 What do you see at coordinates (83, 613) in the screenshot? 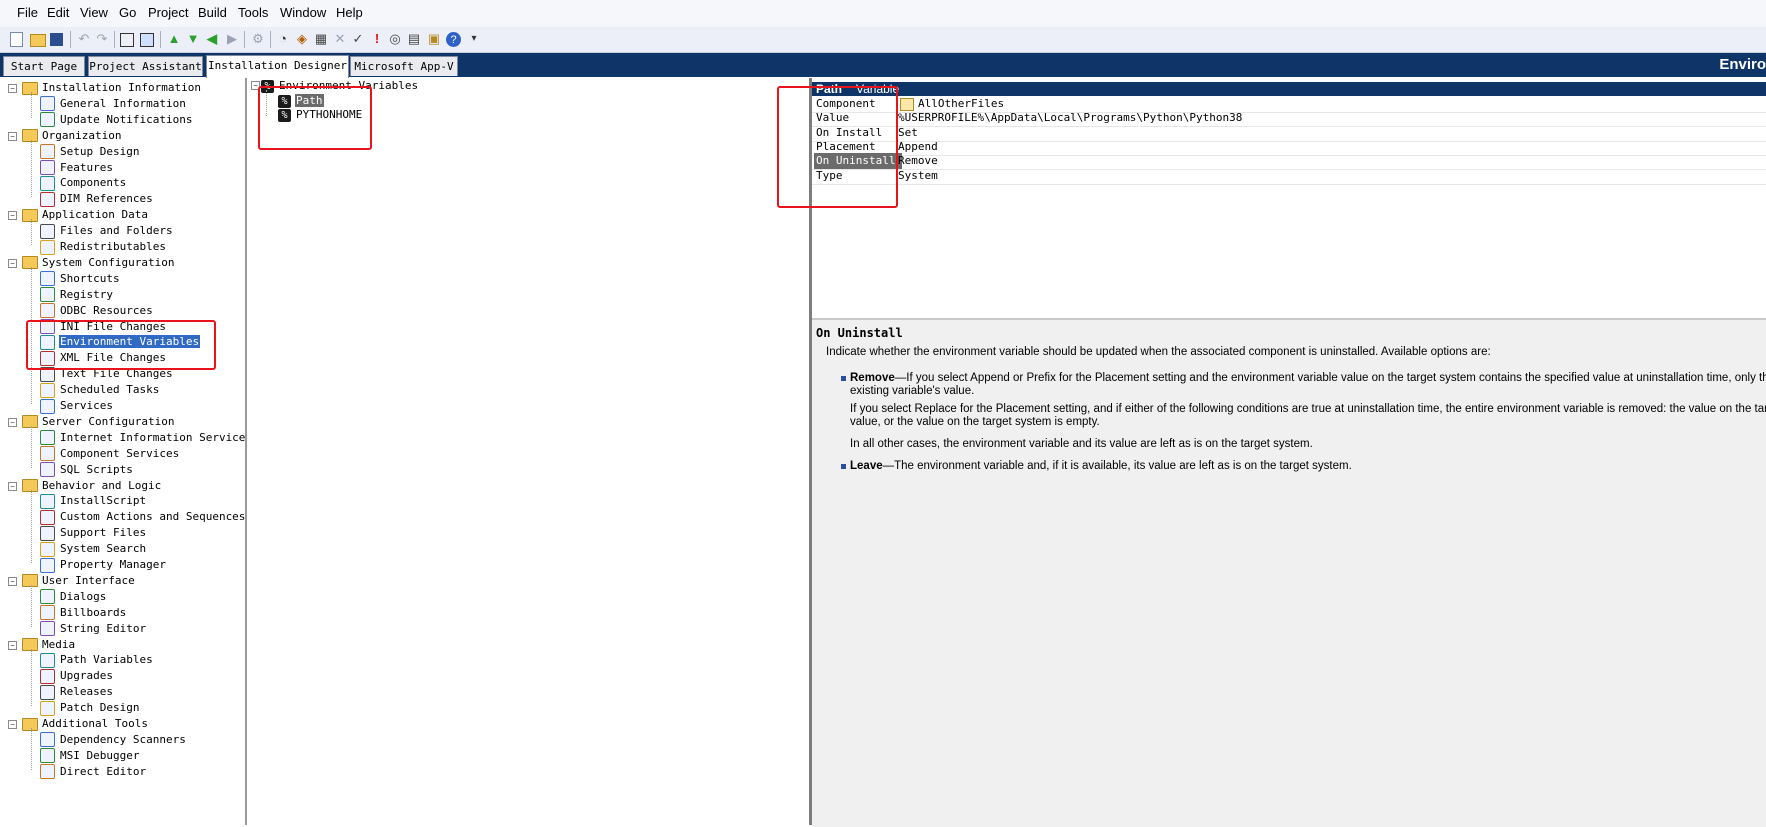
I see `tree-item: Billboards` at bounding box center [83, 613].